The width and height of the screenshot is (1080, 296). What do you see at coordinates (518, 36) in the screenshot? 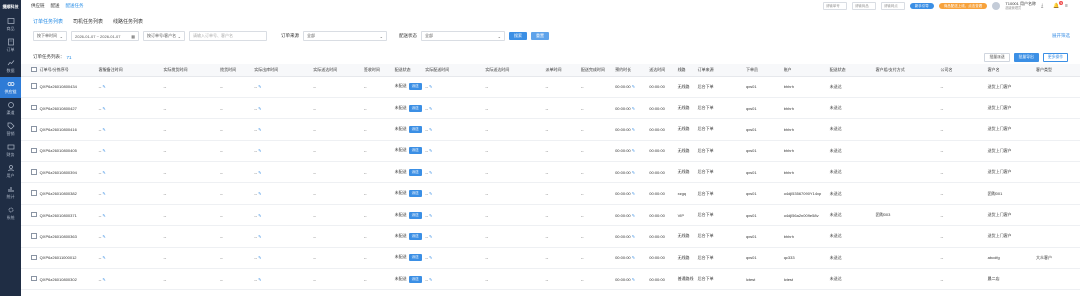
I see `search-button: 搜索` at bounding box center [518, 36].